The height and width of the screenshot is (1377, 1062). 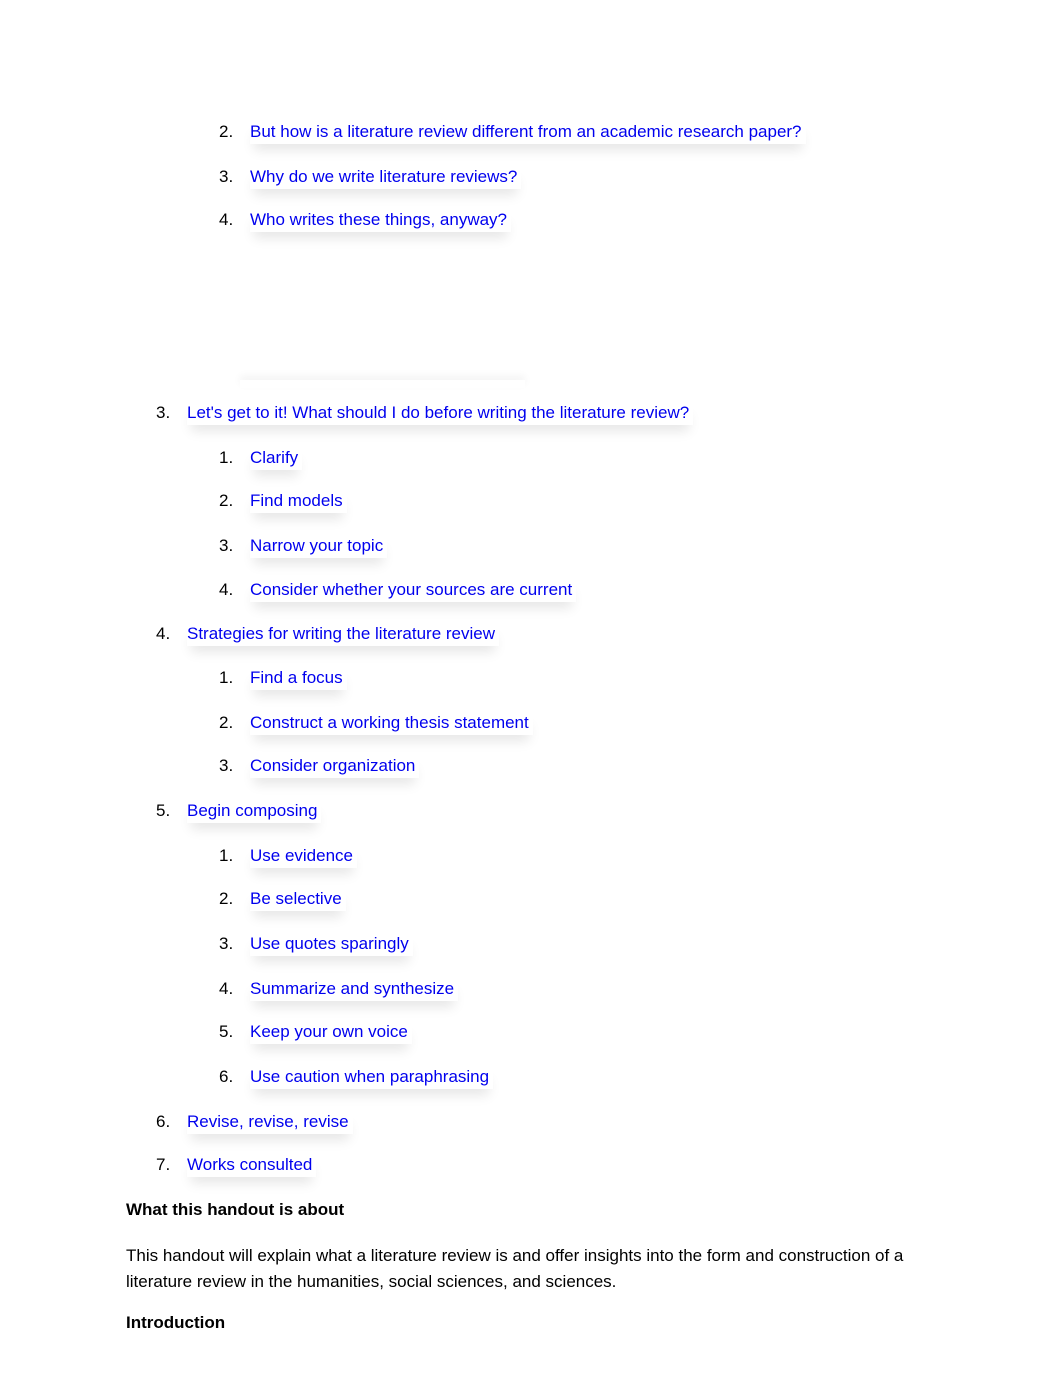 What do you see at coordinates (385, 177) in the screenshot?
I see `toc-link: Why do we write literature reviews?` at bounding box center [385, 177].